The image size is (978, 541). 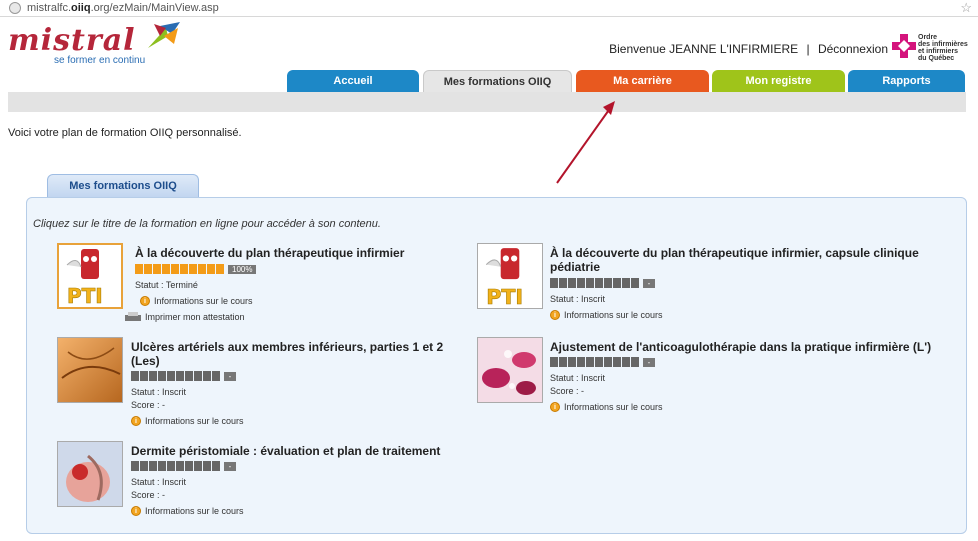 I want to click on progress-bar: 100%, so click(x=196, y=269).